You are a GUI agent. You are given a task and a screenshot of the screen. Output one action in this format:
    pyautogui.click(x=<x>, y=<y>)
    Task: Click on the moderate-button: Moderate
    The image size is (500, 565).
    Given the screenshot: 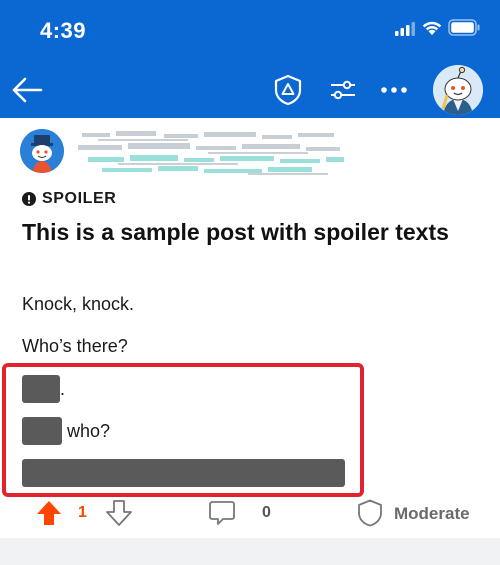 What is the action you would take?
    pyautogui.click(x=432, y=514)
    